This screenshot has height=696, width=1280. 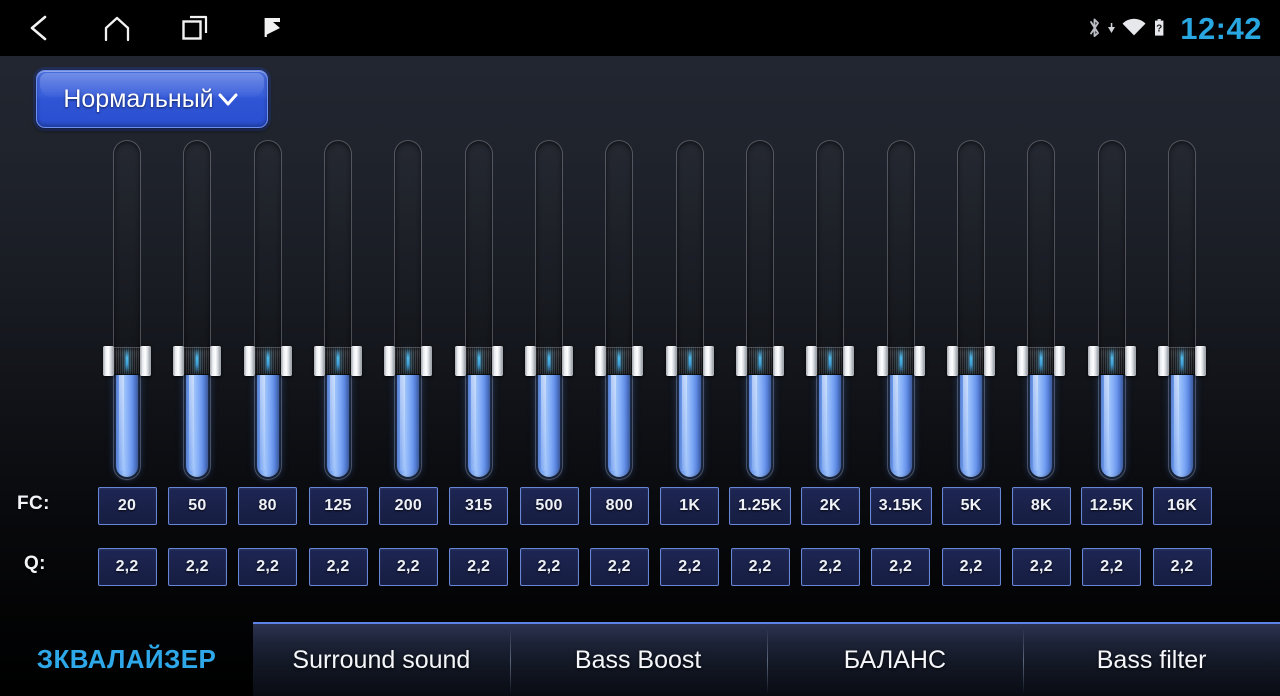 What do you see at coordinates (1134, 28) in the screenshot?
I see `wifi-icon` at bounding box center [1134, 28].